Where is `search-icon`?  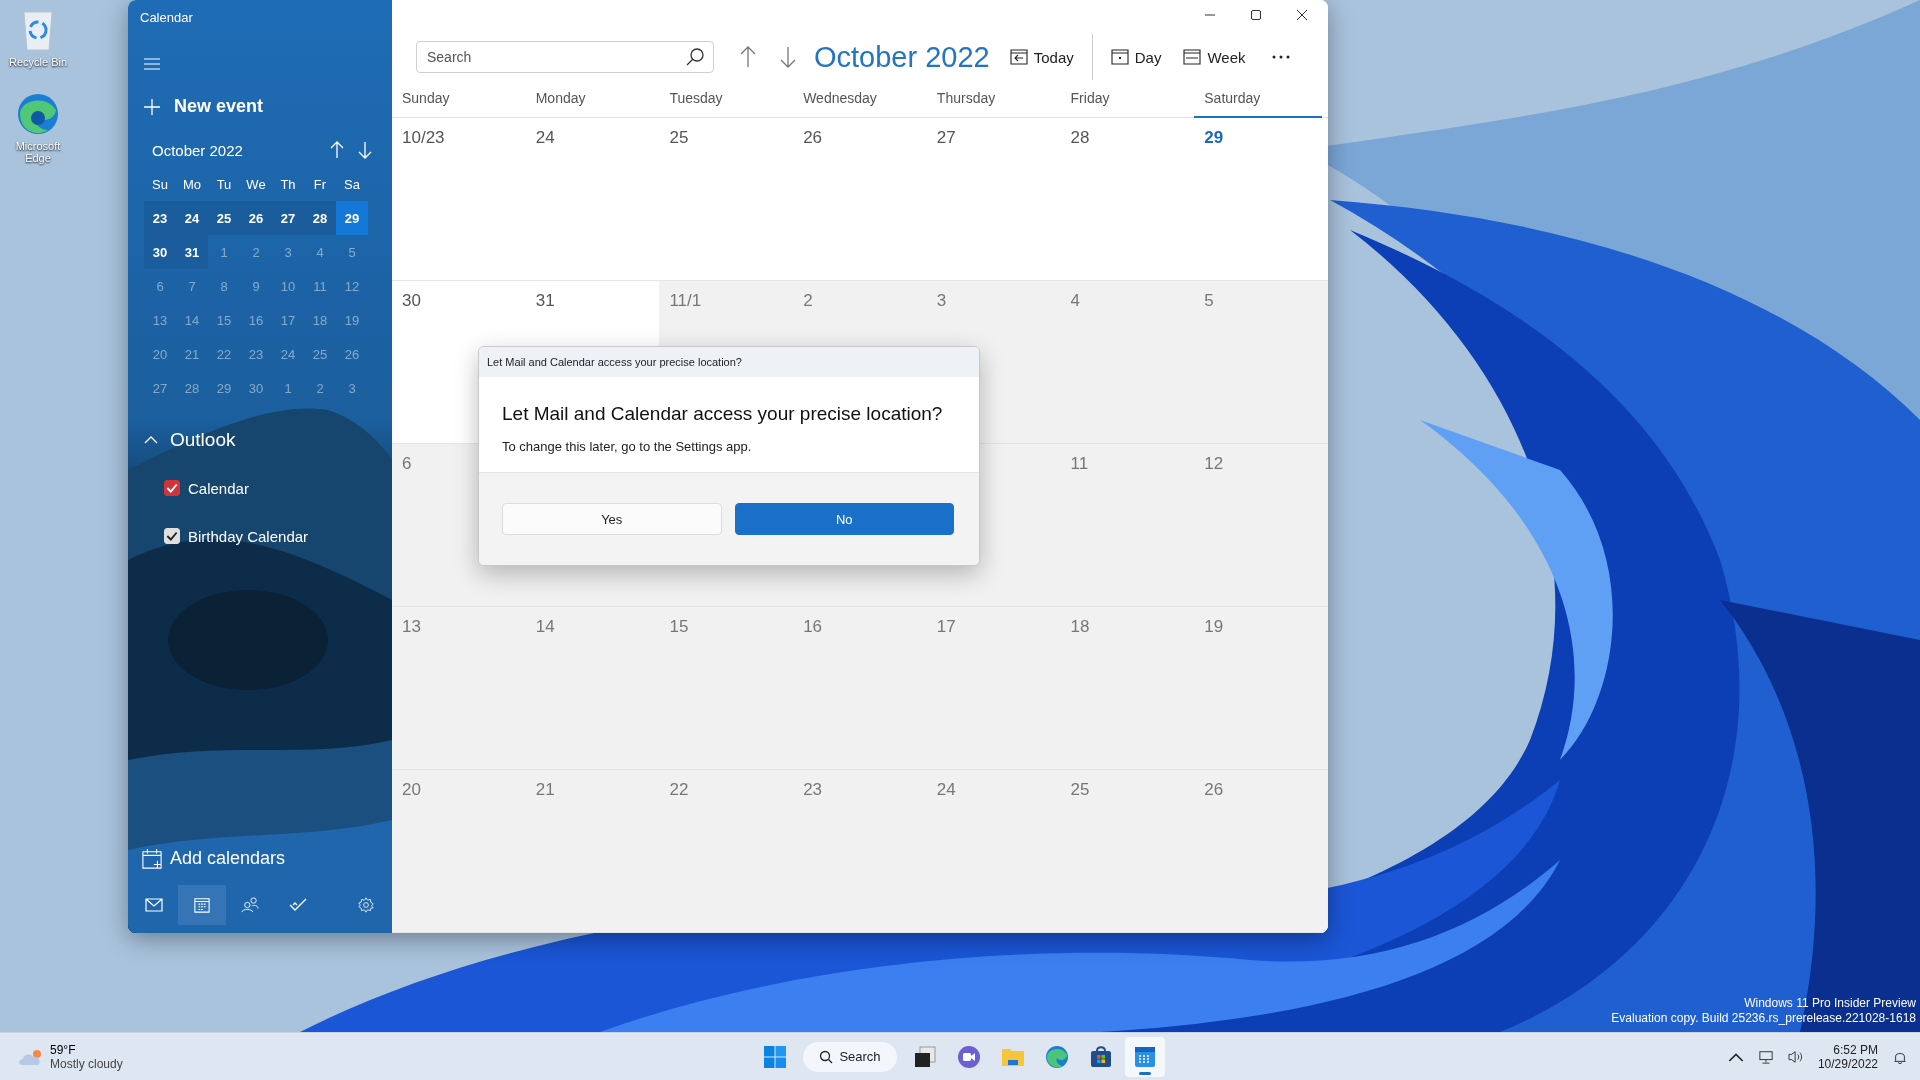 search-icon is located at coordinates (826, 1056).